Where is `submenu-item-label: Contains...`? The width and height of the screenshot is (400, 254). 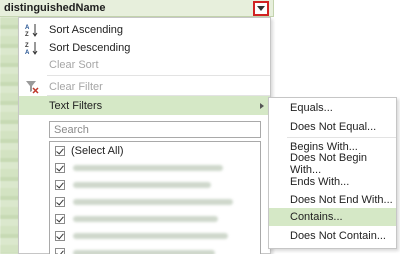 submenu-item-label: Contains... is located at coordinates (316, 217).